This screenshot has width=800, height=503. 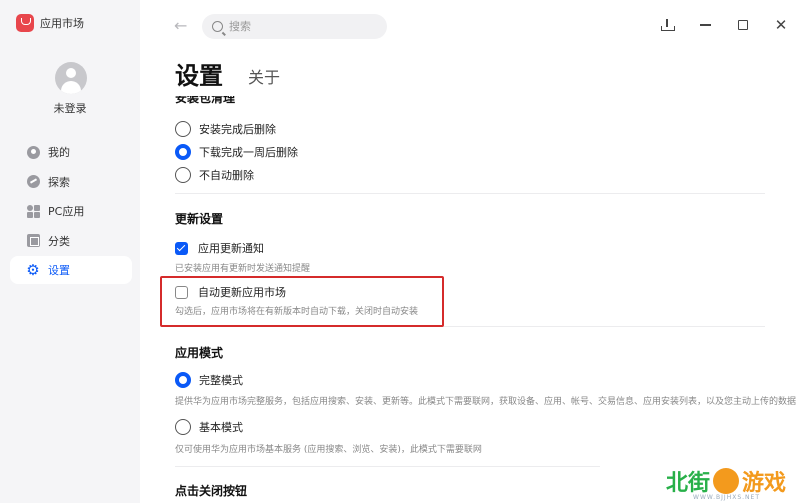 I want to click on radio-no-auto-delete: 不自动删除, so click(x=214, y=175).